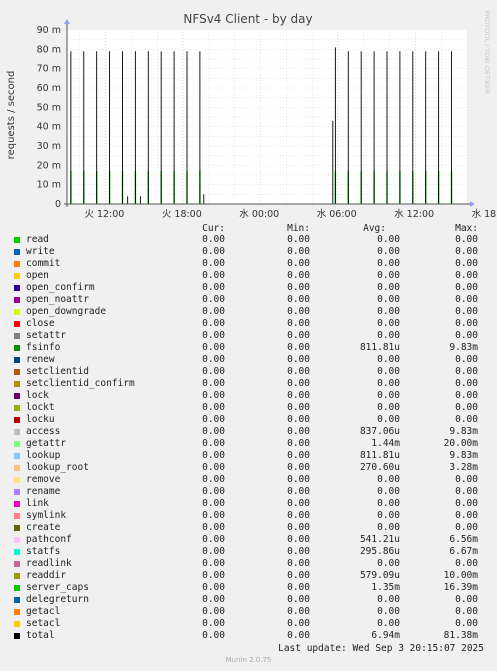 This screenshot has width=497, height=671. Describe the element at coordinates (49, 69) in the screenshot. I see `y-tick-label: 70 m` at that location.